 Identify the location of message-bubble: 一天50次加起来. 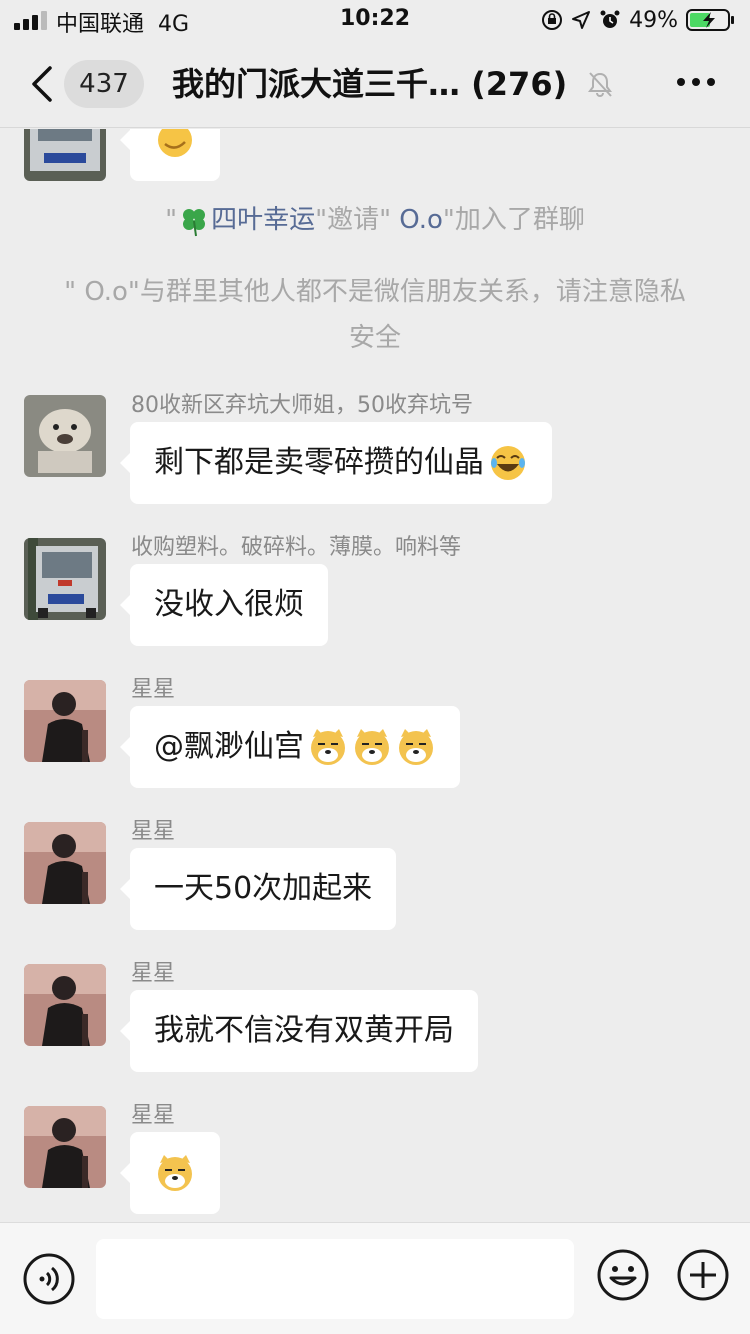
(258, 889).